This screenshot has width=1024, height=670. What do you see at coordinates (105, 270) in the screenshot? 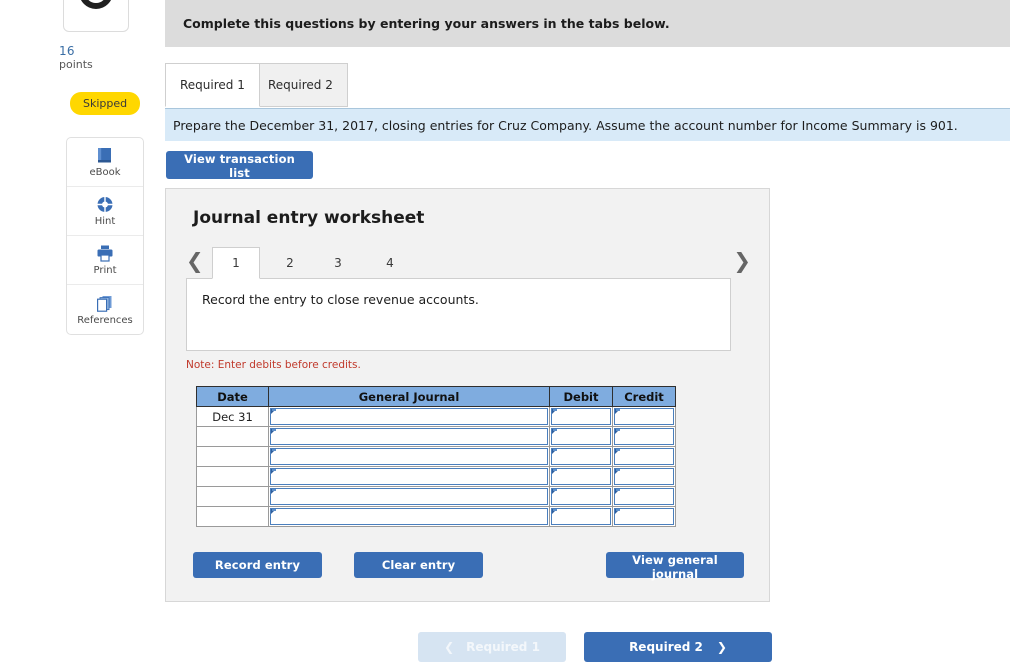
I see `sidebar-item-label: Print` at bounding box center [105, 270].